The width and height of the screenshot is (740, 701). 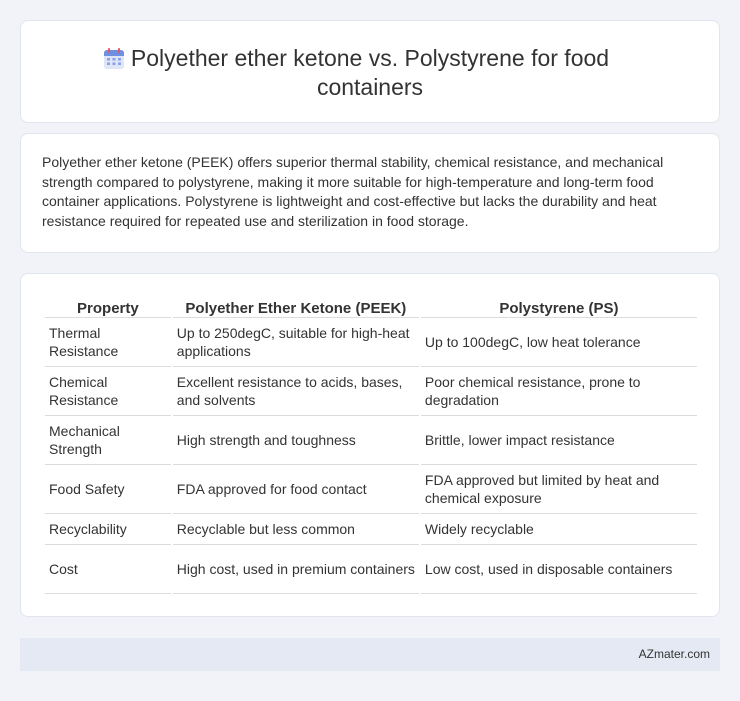 I want to click on table-cell: Low cost, used in disposable containers, so click(x=558, y=569).